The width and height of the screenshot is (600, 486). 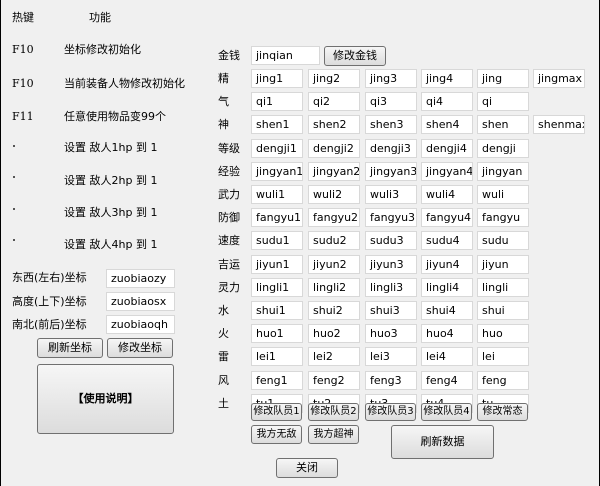 What do you see at coordinates (503, 380) in the screenshot?
I see `stat-input: feng` at bounding box center [503, 380].